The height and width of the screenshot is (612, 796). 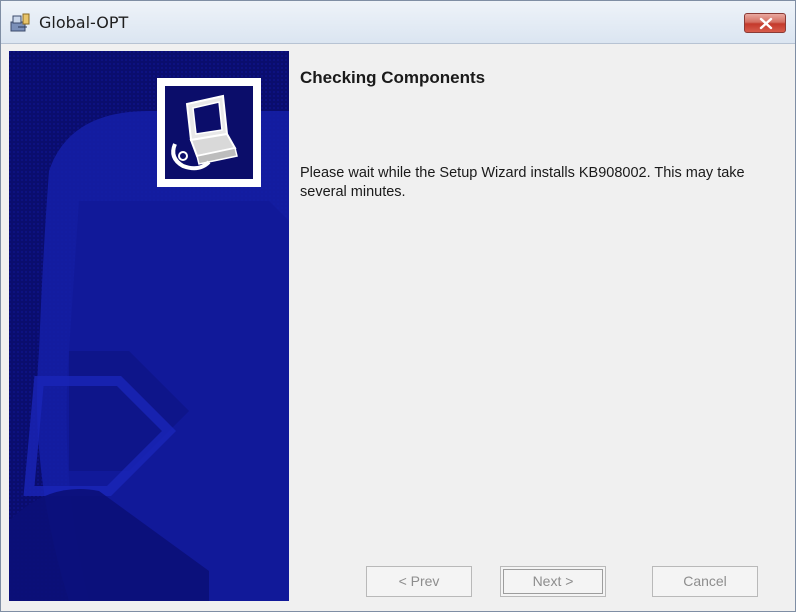 I want to click on close-button, so click(x=765, y=23).